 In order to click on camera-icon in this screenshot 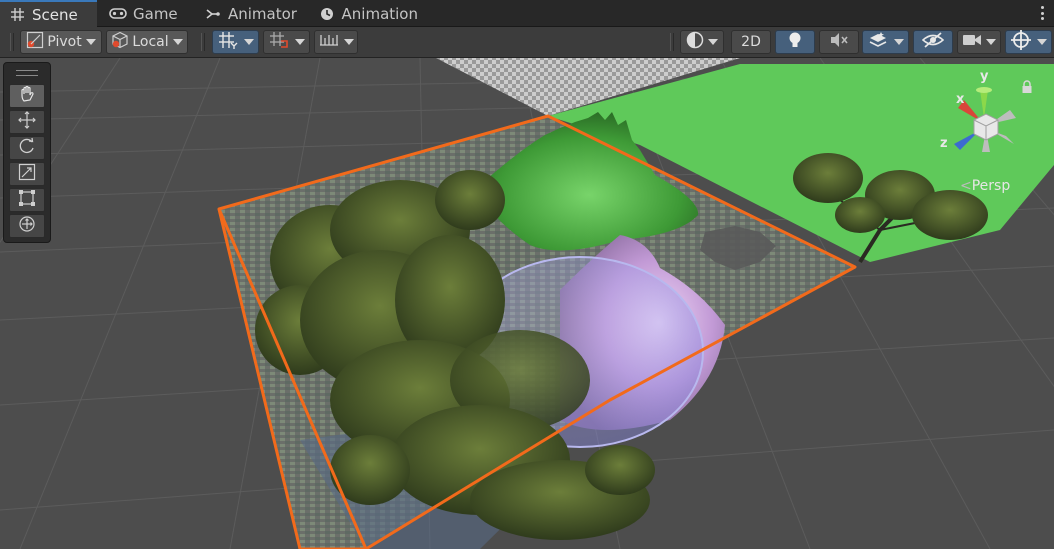, I will do `click(972, 42)`.